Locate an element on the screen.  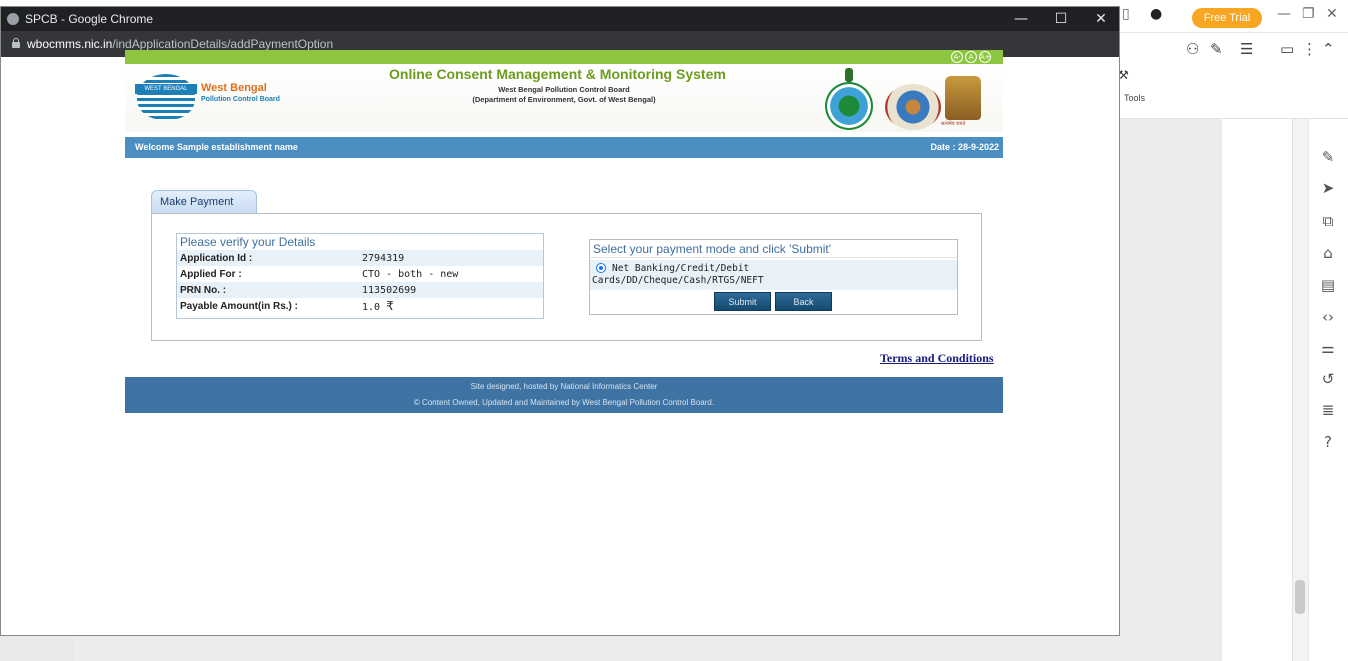
document-margin is located at coordinates (1257, 390).